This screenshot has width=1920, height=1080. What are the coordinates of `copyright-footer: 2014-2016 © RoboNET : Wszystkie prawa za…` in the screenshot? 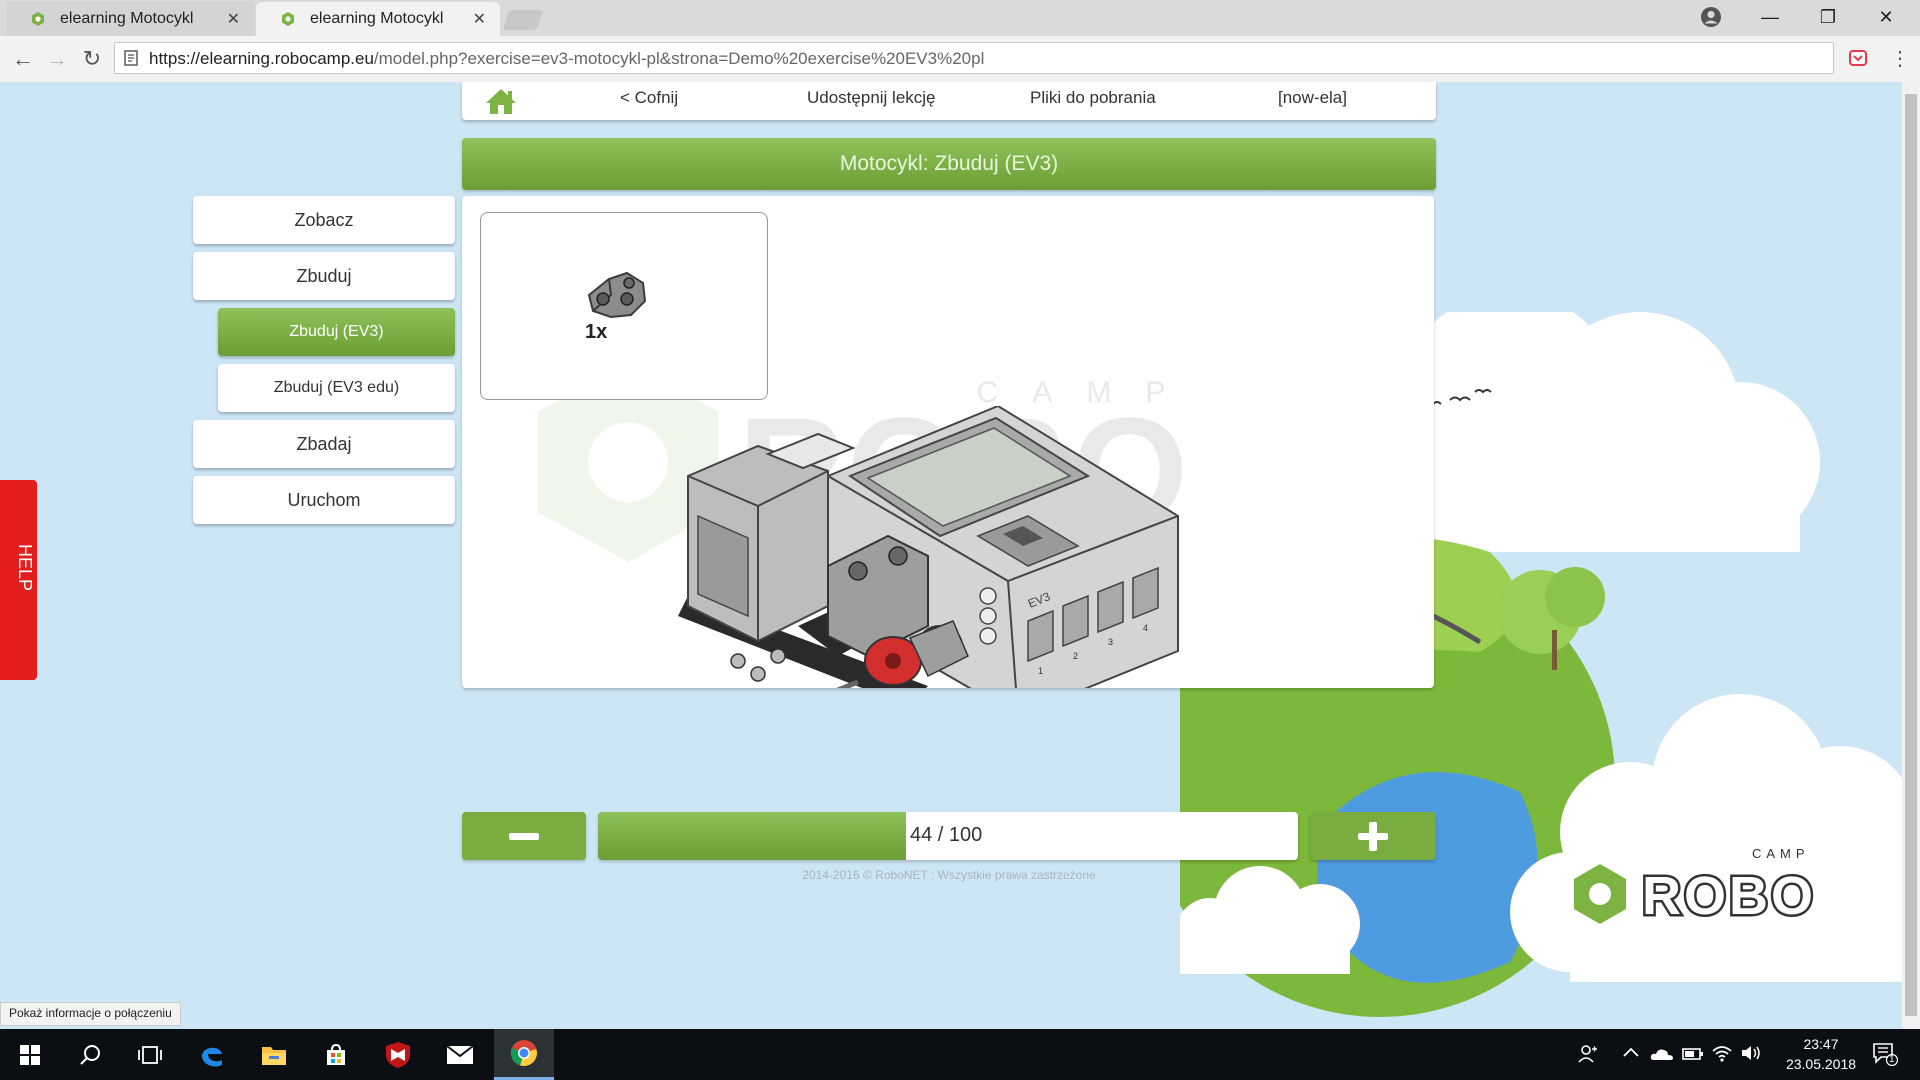 It's located at (949, 875).